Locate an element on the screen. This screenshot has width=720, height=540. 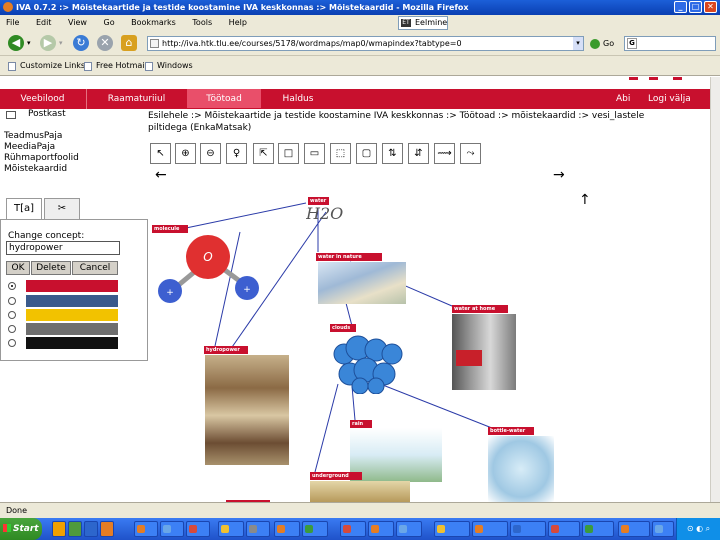
bottle-water-image is located at coordinates (521, 469).